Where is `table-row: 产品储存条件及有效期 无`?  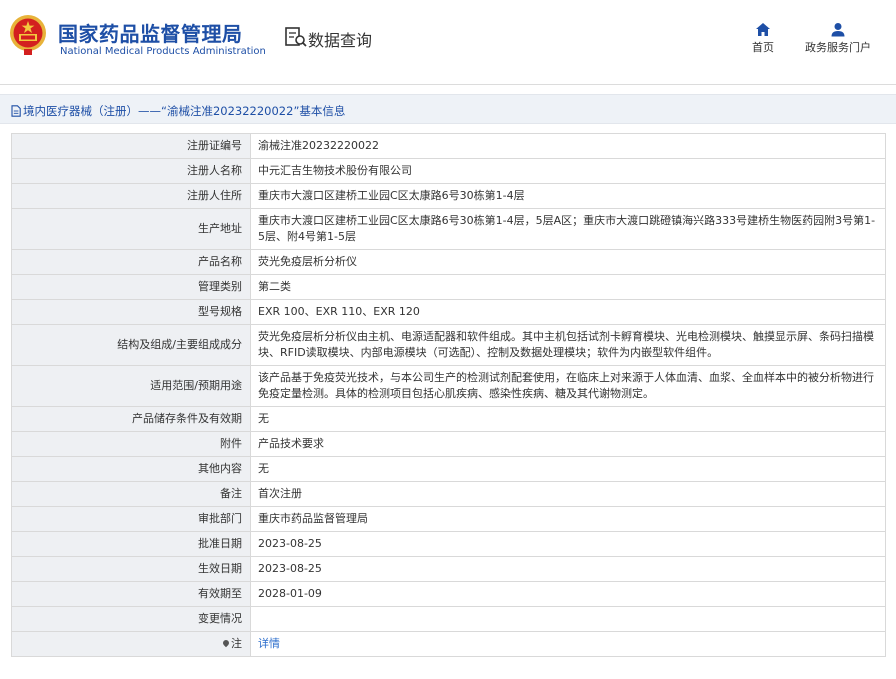 table-row: 产品储存条件及有效期 无 is located at coordinates (448, 419).